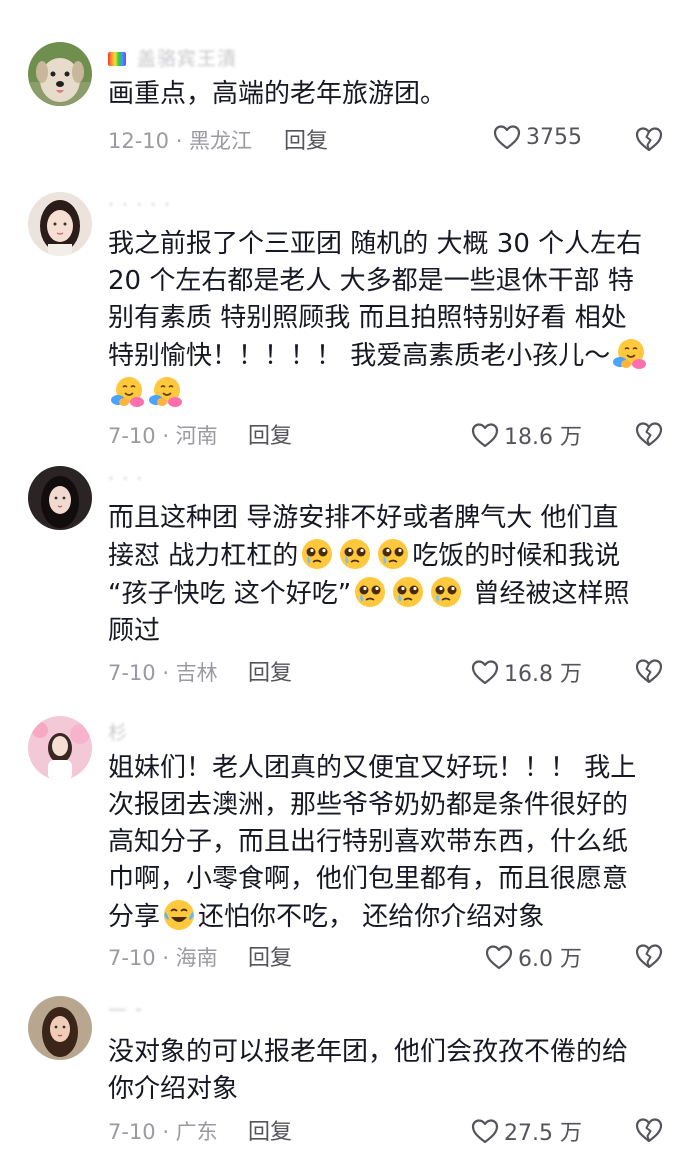 Image resolution: width=690 pixels, height=1164 pixels. Describe the element at coordinates (388, 433) in the screenshot. I see `comment-meta: 7-10 · 河南 回复` at that location.